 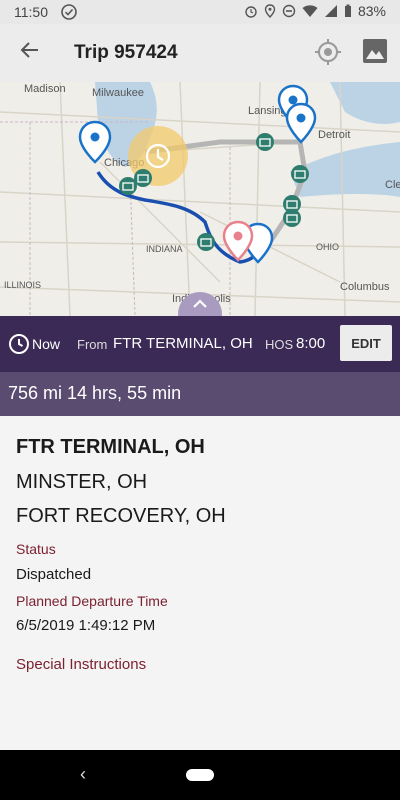 I want to click on hos-label: HOS, so click(x=279, y=344).